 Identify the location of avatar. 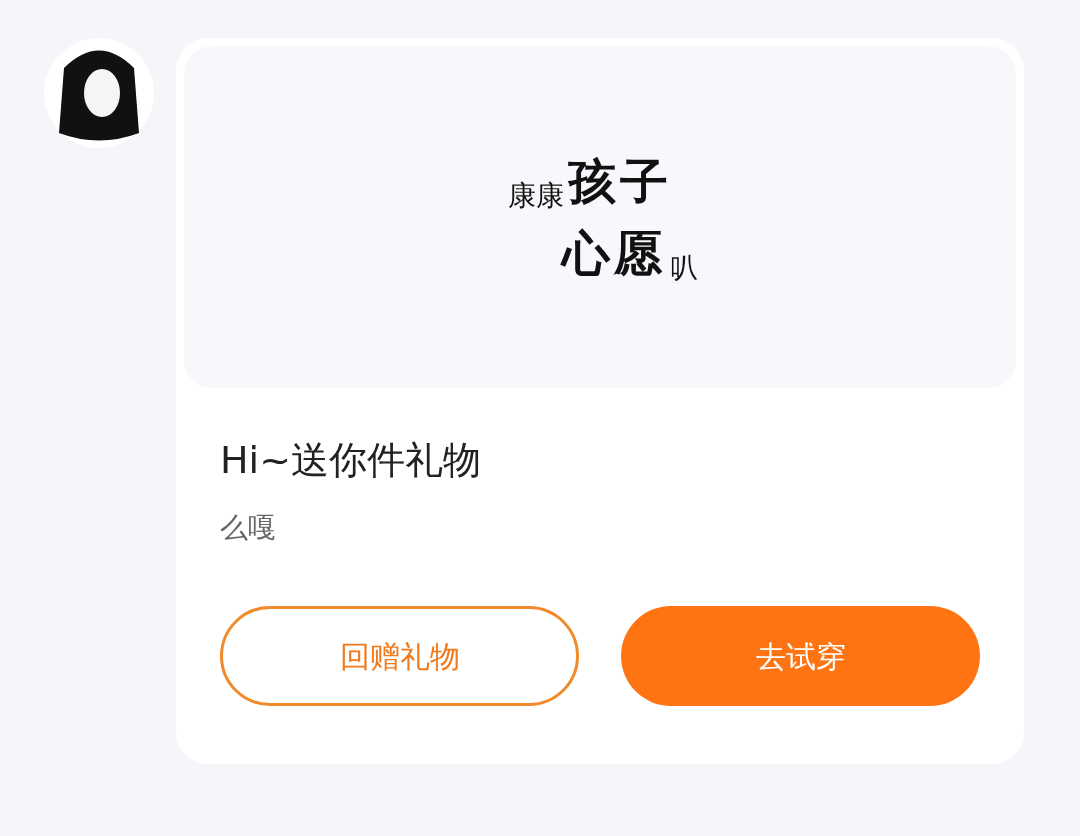
(99, 93).